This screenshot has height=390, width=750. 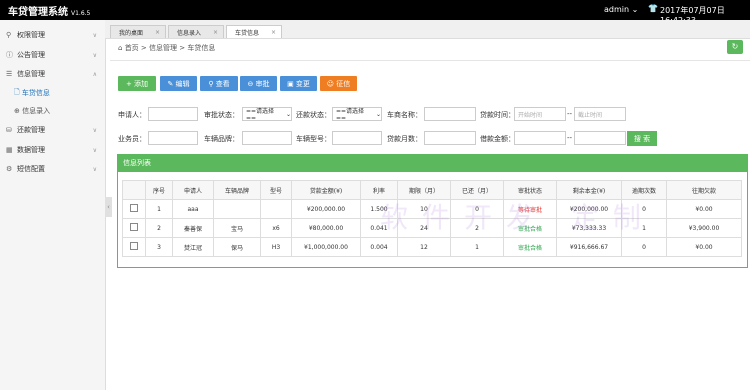 I want to click on change-button: ▣ 变更, so click(x=298, y=83).